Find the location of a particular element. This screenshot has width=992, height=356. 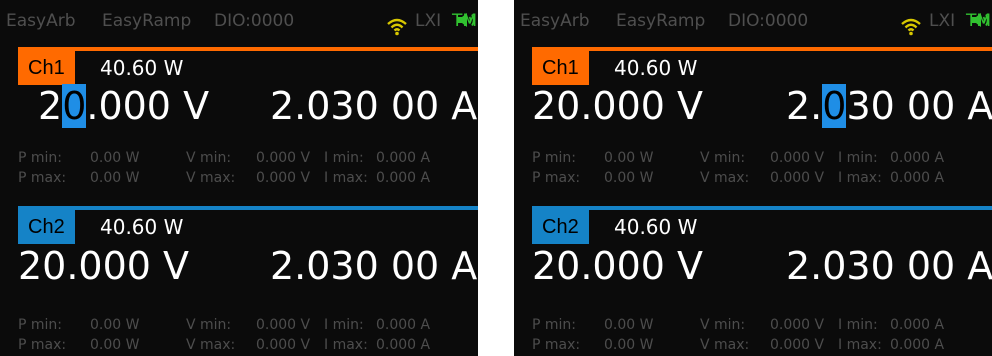

voltage-digits-after: .000 V is located at coordinates (148, 106).